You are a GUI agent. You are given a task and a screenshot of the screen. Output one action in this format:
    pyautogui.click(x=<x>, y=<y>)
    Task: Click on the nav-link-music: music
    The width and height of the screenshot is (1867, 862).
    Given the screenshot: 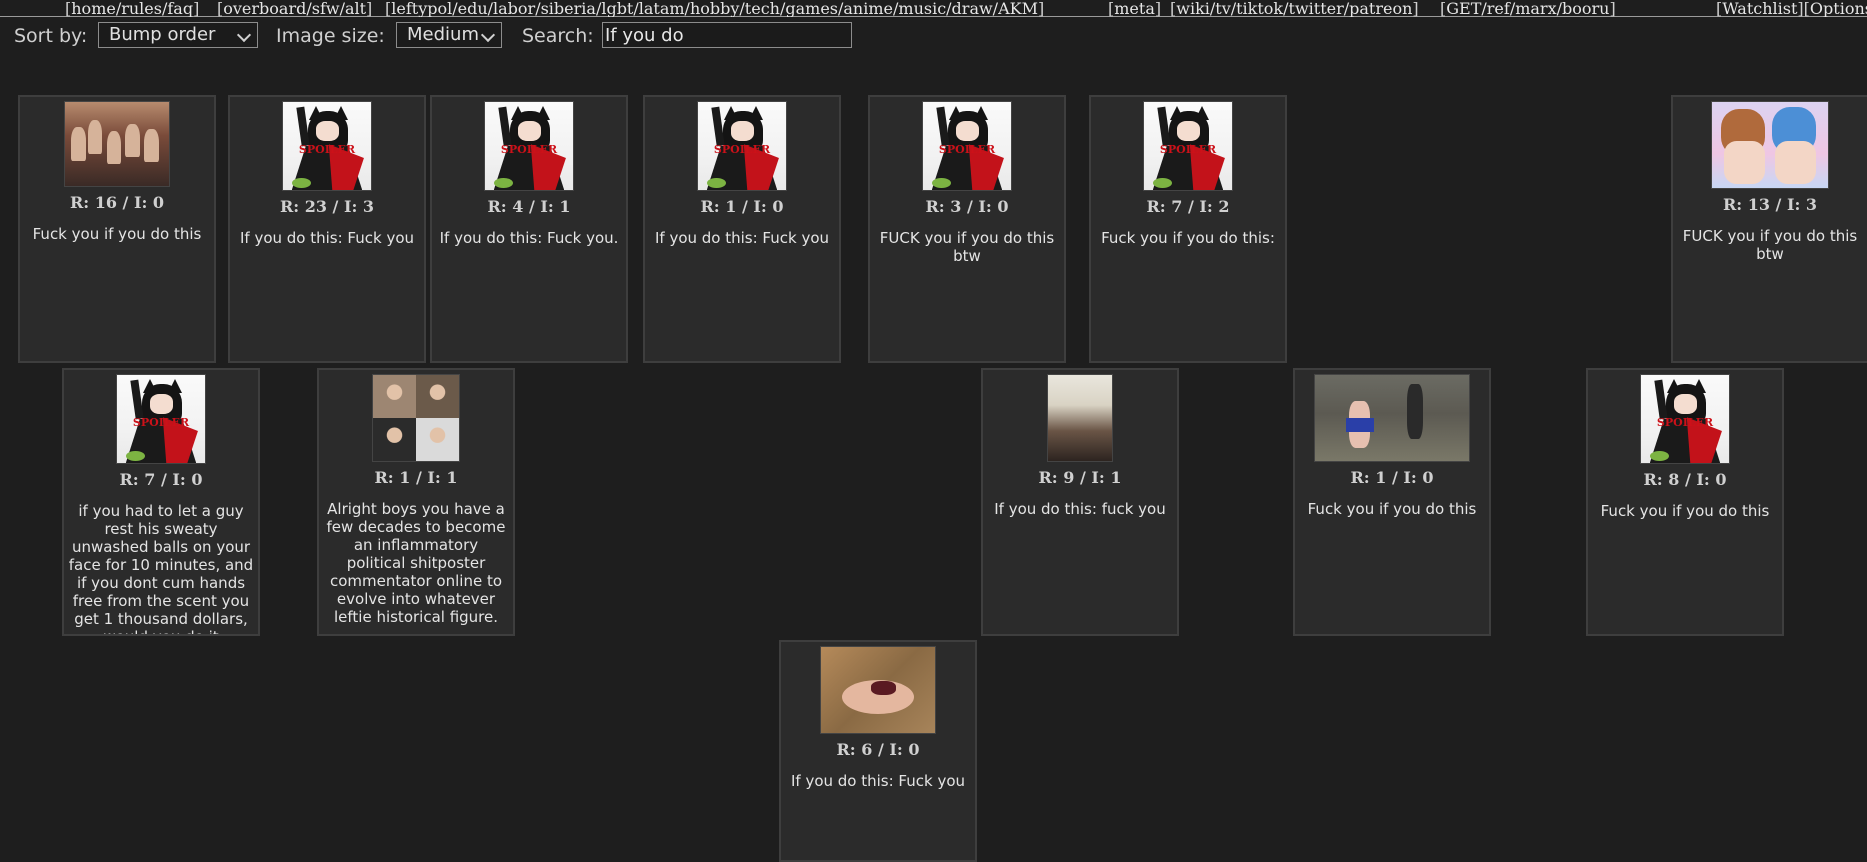 What is the action you would take?
    pyautogui.click(x=922, y=8)
    